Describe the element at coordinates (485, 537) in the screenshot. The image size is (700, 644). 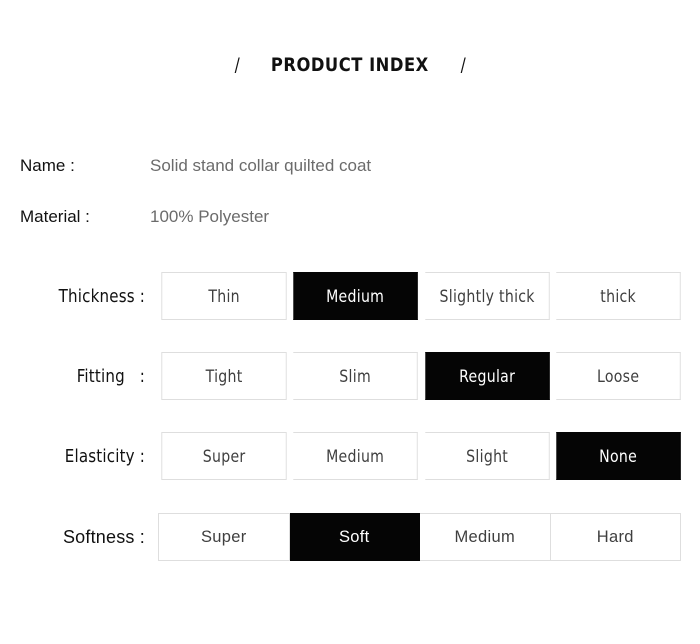
I see `softness-option-medium: Medium` at that location.